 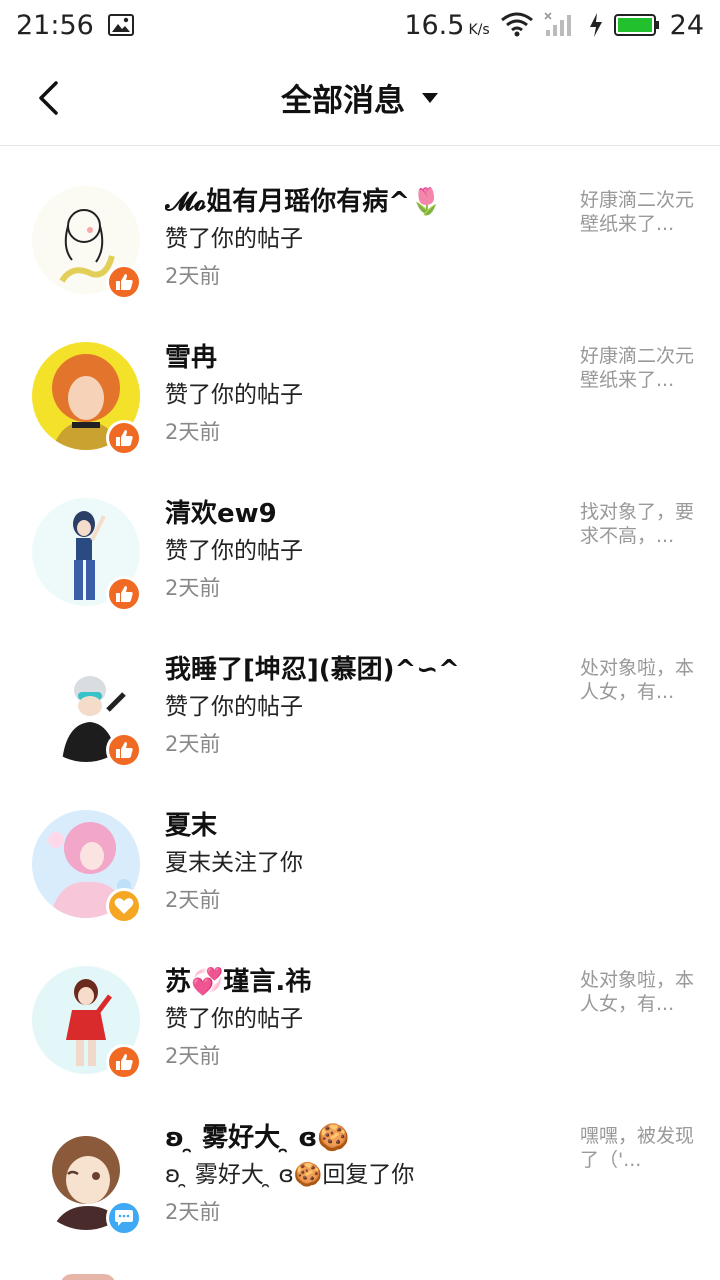 I want to click on user-name: 𝓜𝓸姐有月瑶你有病^🌷, so click(x=365, y=202).